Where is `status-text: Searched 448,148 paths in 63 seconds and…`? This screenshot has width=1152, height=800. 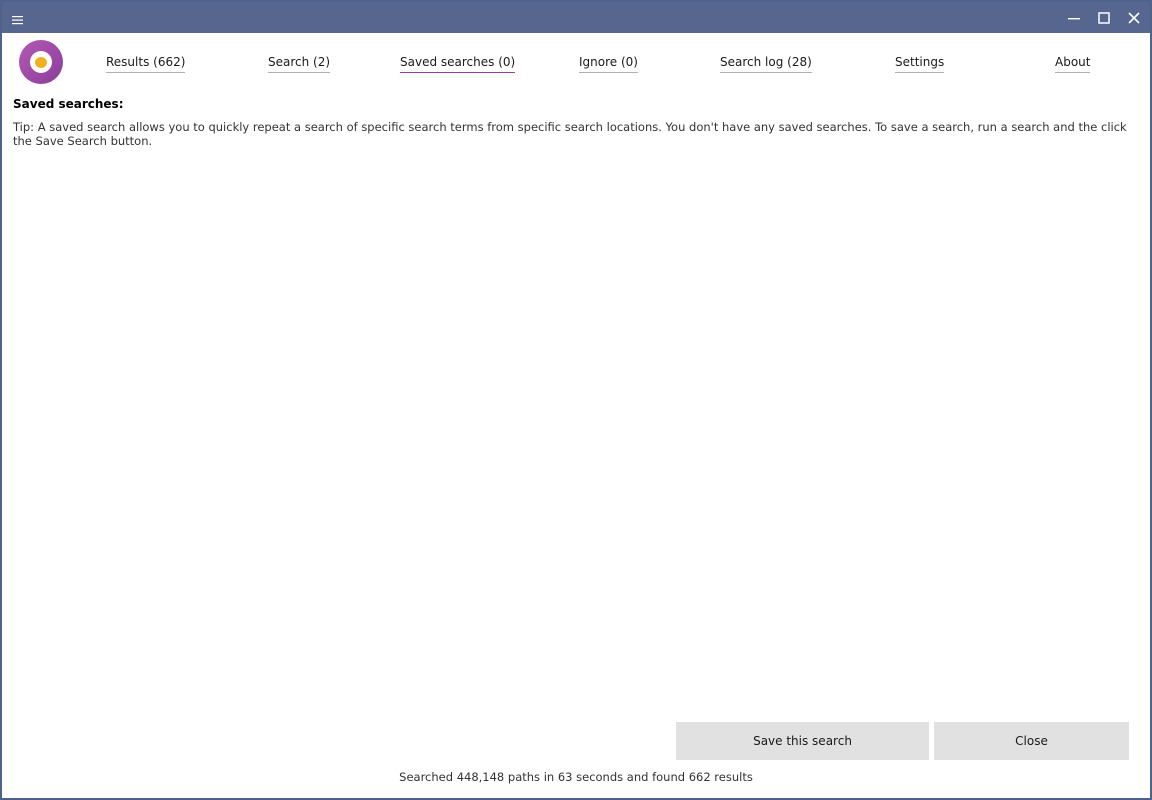
status-text: Searched 448,148 paths in 63 seconds and… is located at coordinates (576, 777).